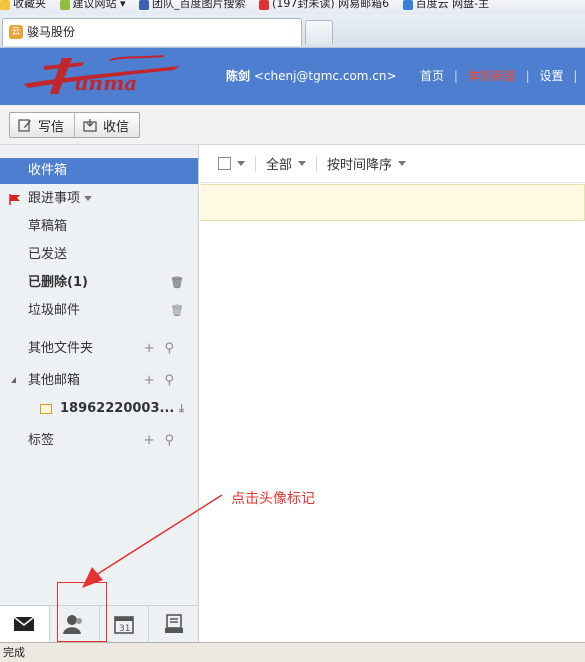 The width and height of the screenshot is (585, 662). Describe the element at coordinates (324, 5) in the screenshot. I see `favorite-item: (197封未读) 网易邮箱6` at that location.